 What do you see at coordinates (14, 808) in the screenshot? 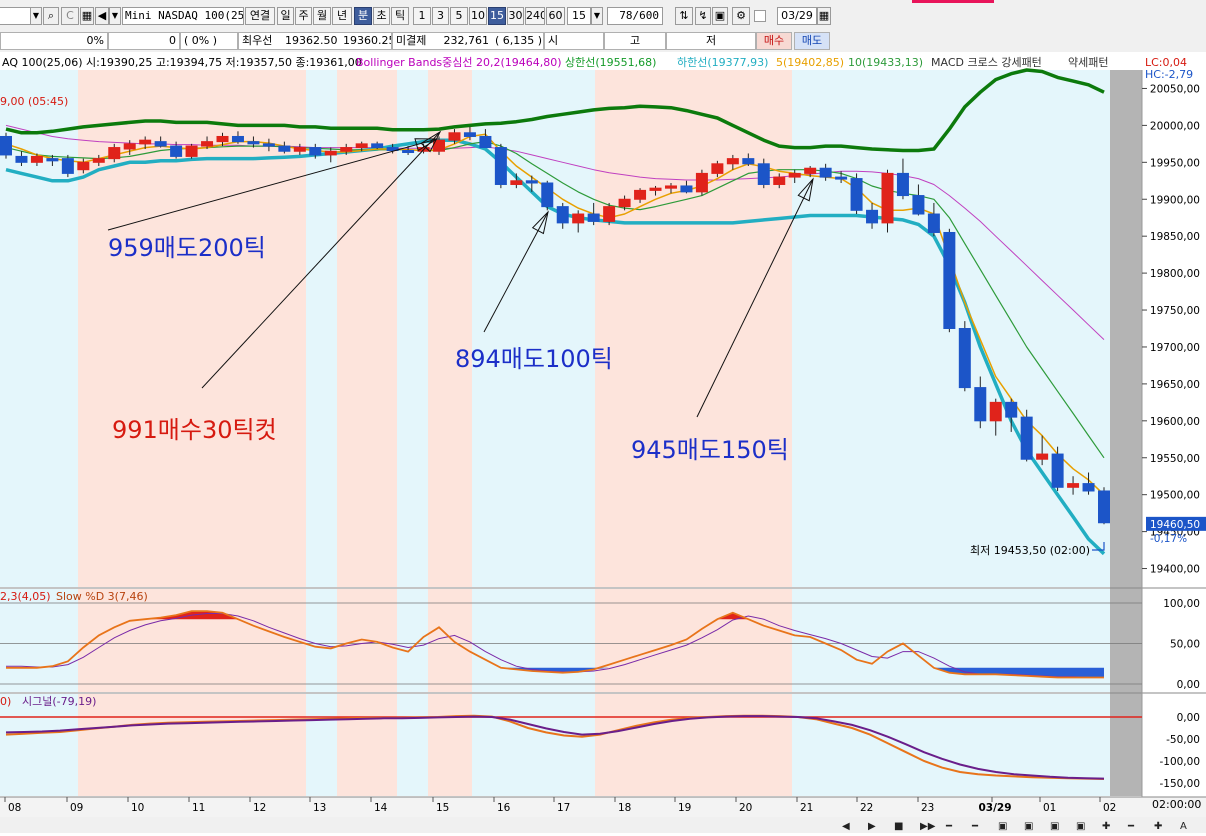
I see `time-label-0: 08` at bounding box center [14, 808].